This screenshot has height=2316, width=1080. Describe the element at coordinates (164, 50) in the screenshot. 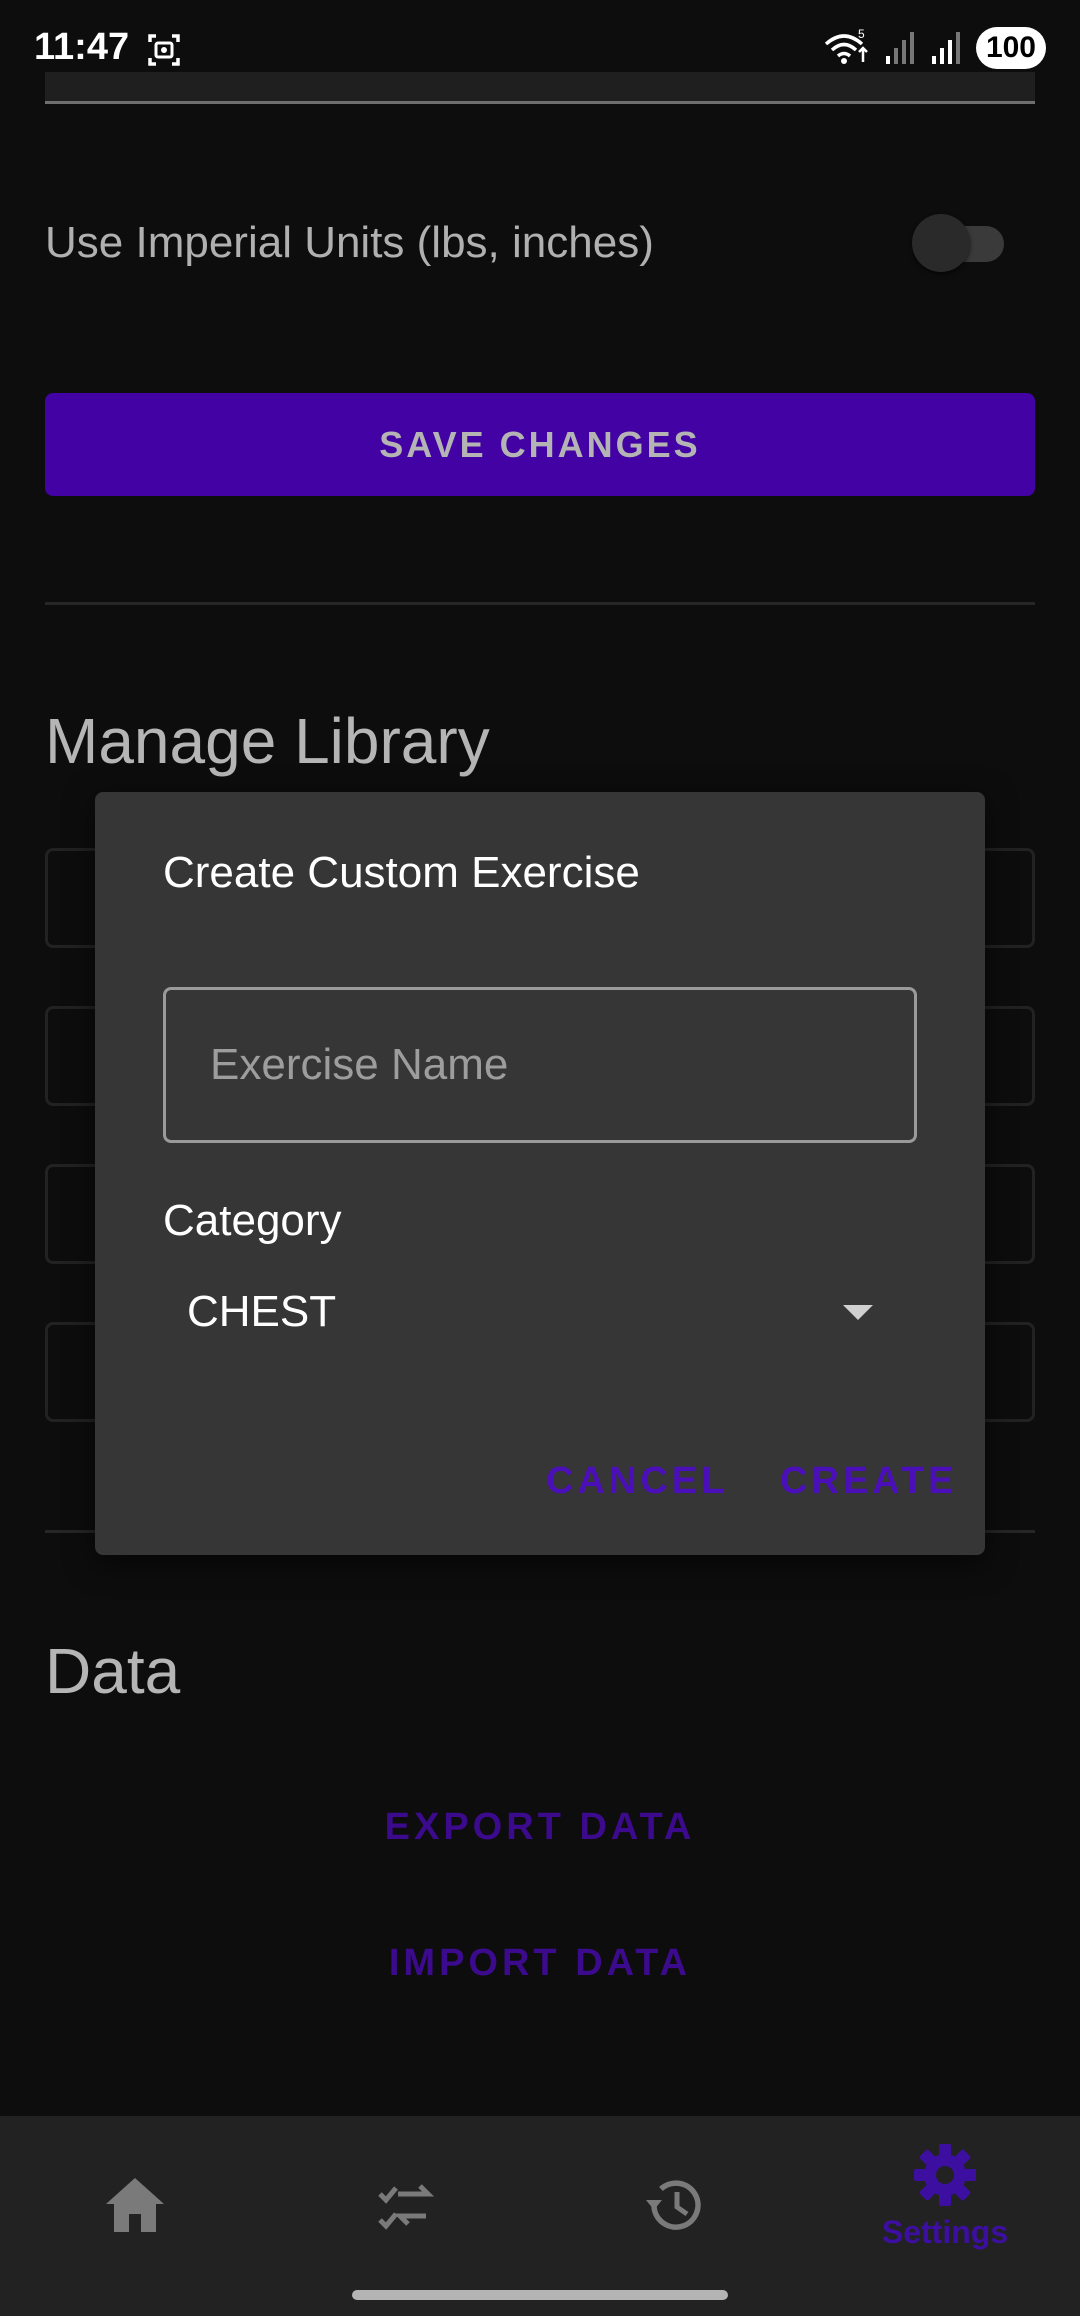

I see `screenshot-icon` at that location.